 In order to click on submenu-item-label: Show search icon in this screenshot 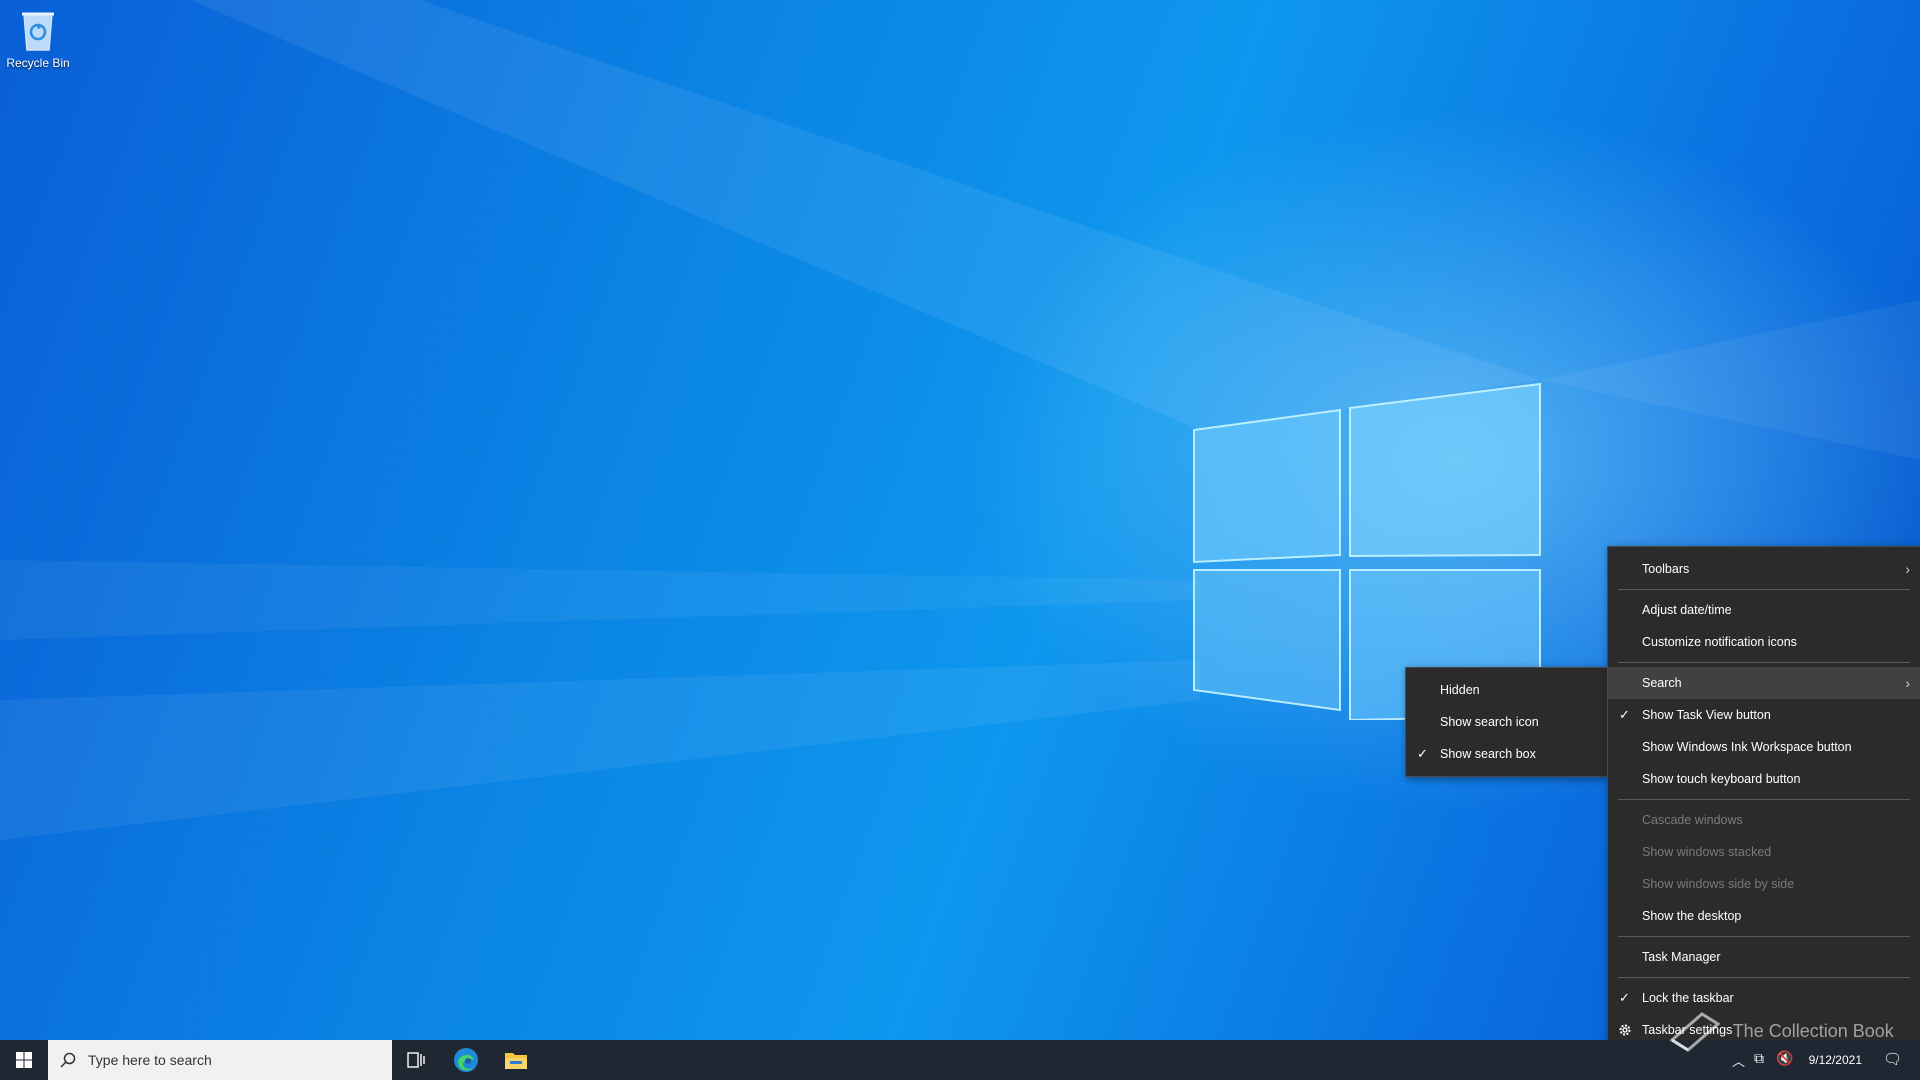, I will do `click(1489, 722)`.